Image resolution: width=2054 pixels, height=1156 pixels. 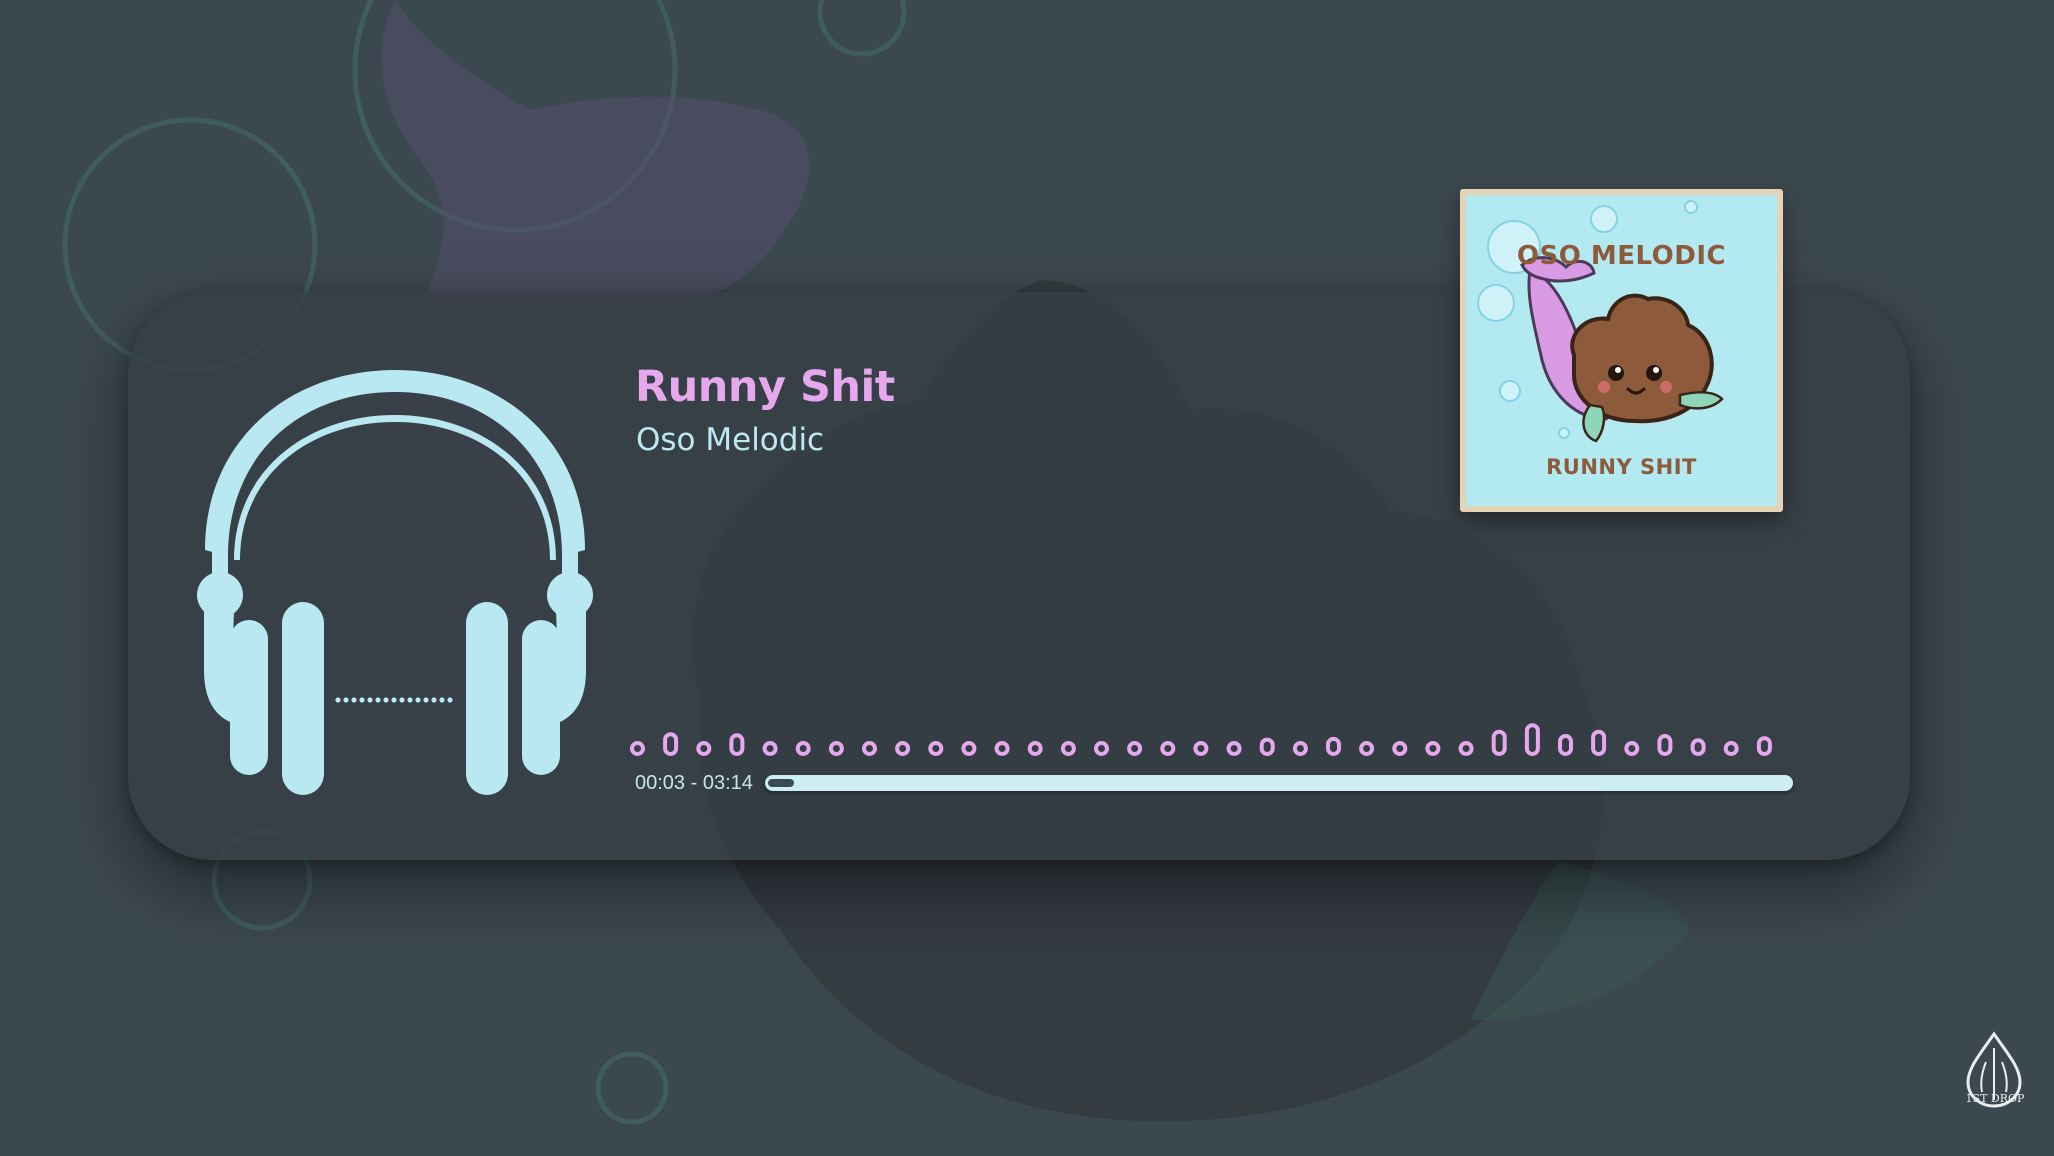 I want to click on progress-bar, so click(x=1279, y=783).